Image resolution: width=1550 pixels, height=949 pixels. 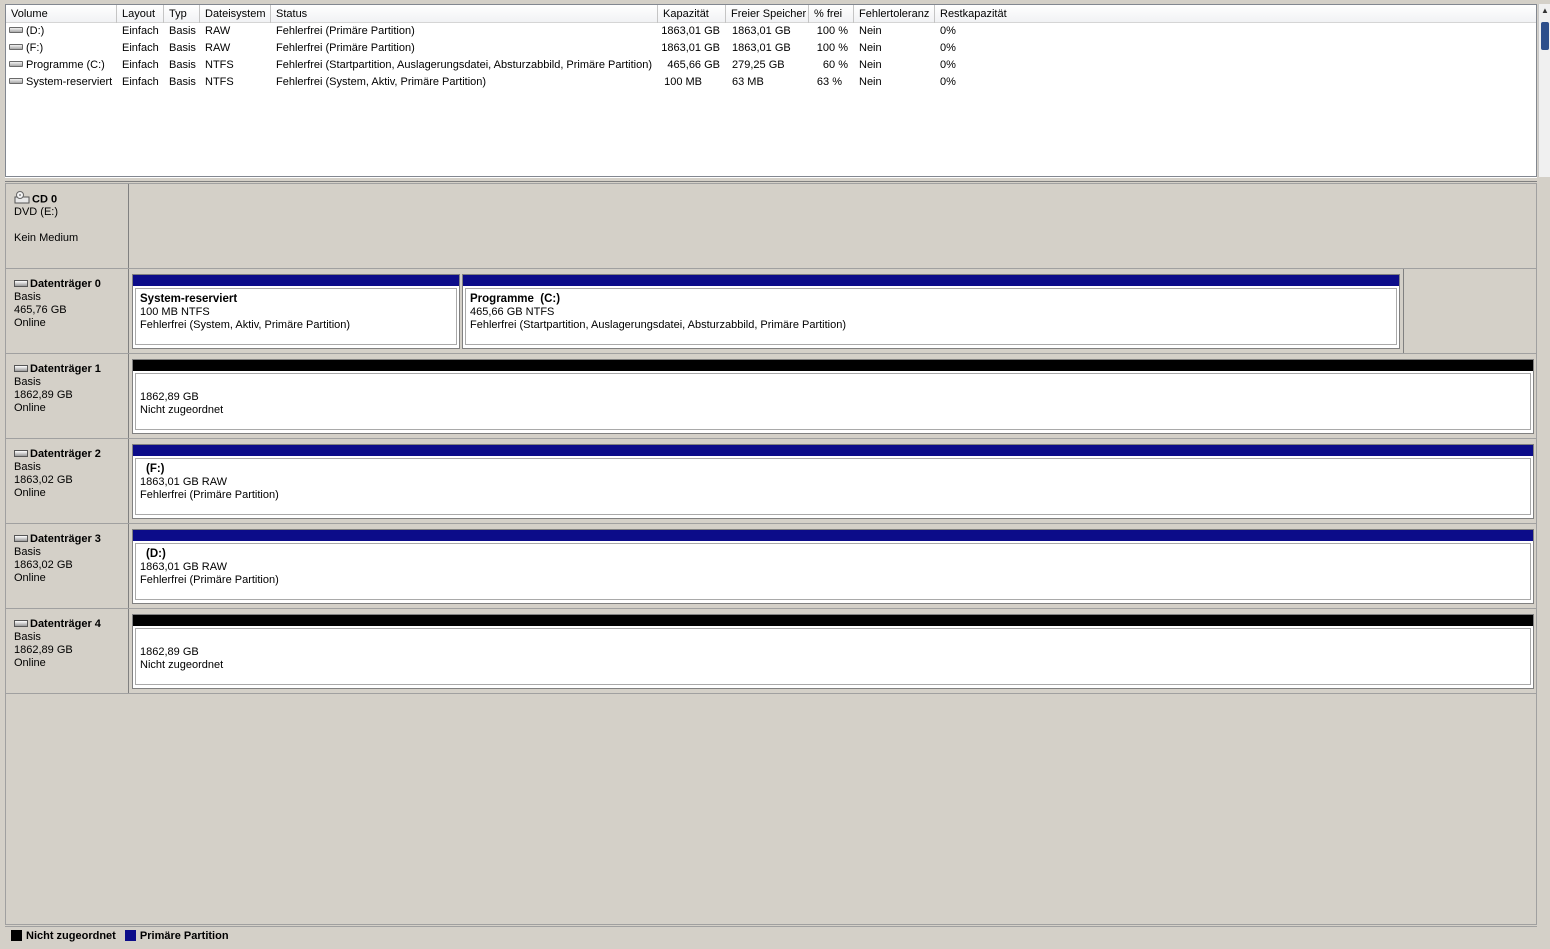 I want to click on volume-list-scrollbar: ▲, so click(x=1544, y=90).